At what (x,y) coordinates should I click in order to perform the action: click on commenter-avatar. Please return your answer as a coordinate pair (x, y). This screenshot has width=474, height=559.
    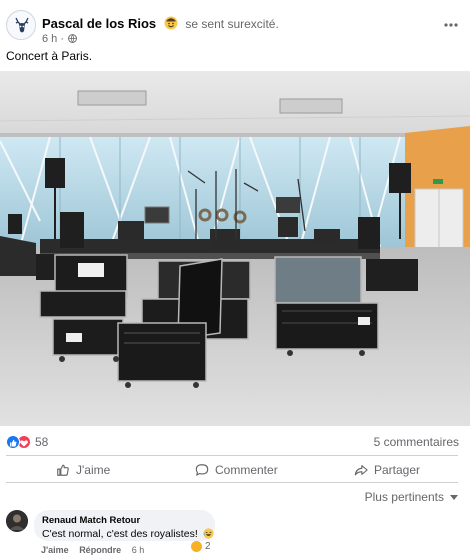
    Looking at the image, I should click on (17, 521).